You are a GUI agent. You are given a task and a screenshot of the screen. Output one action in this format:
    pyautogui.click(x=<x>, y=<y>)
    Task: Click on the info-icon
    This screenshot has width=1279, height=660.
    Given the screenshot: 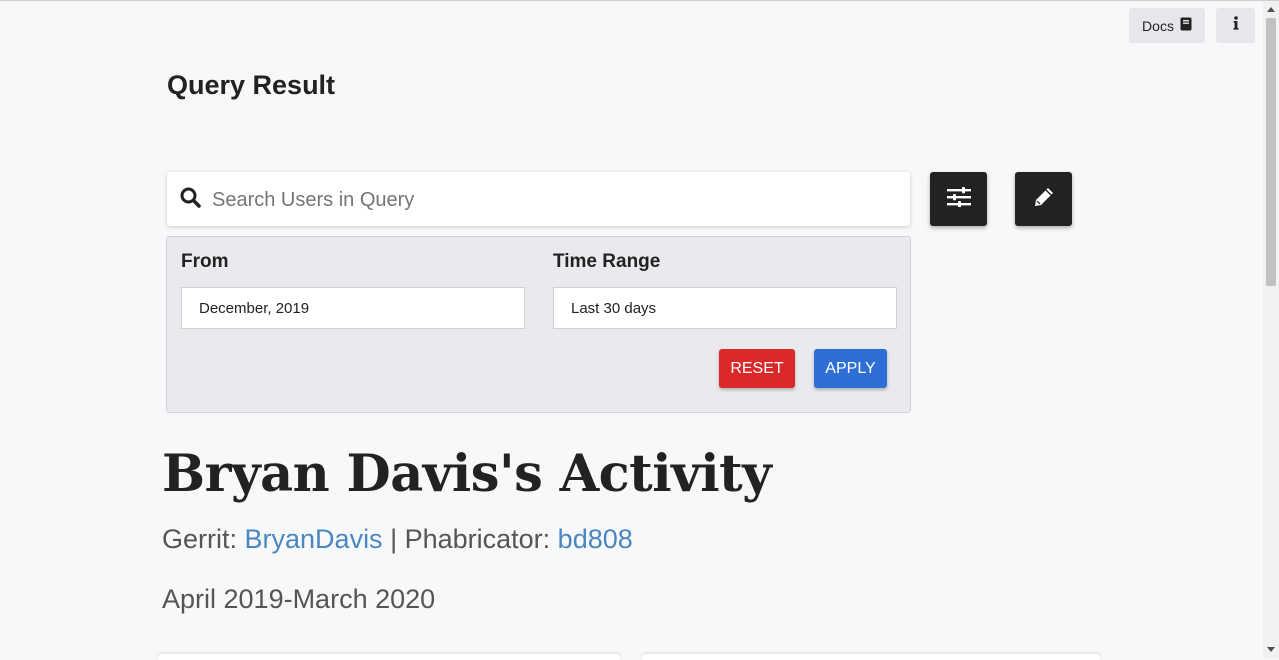 What is the action you would take?
    pyautogui.click(x=1236, y=25)
    